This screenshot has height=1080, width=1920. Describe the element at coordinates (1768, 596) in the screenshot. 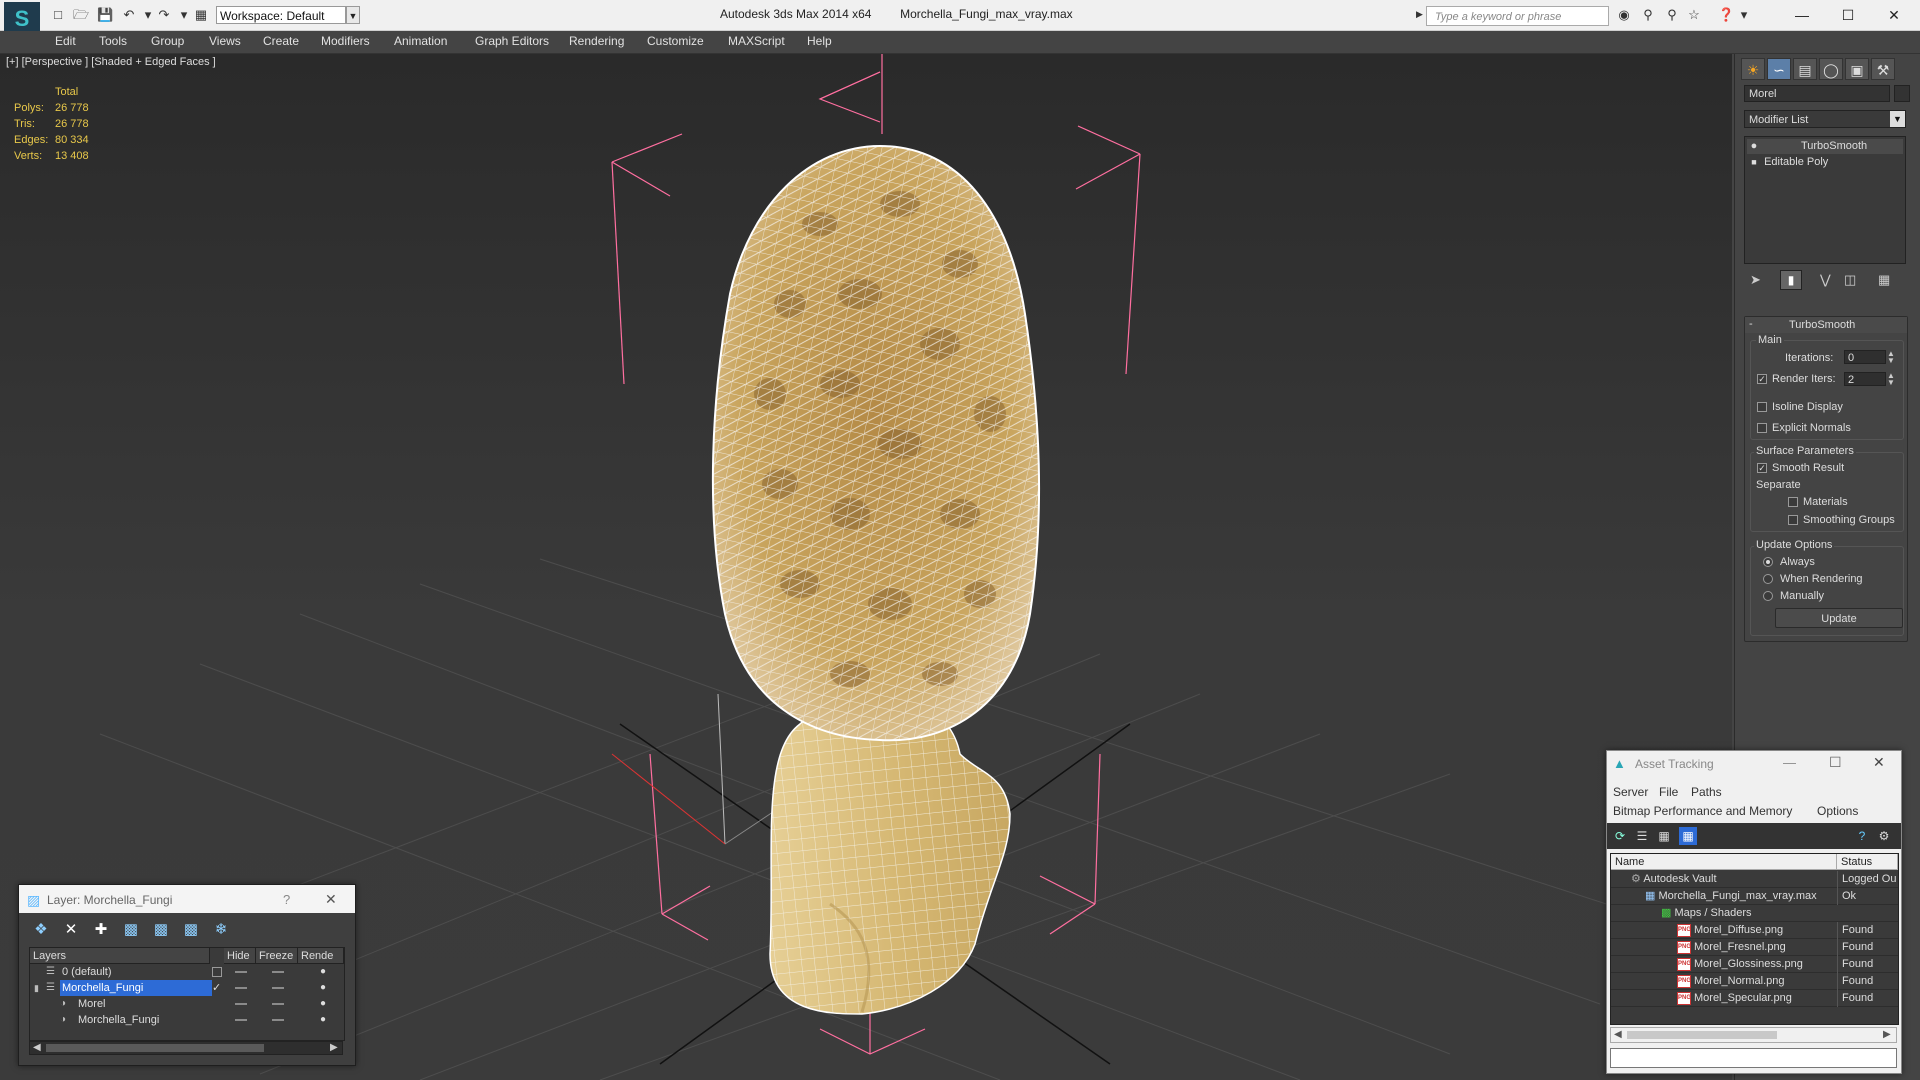

I see `manually-radio` at that location.